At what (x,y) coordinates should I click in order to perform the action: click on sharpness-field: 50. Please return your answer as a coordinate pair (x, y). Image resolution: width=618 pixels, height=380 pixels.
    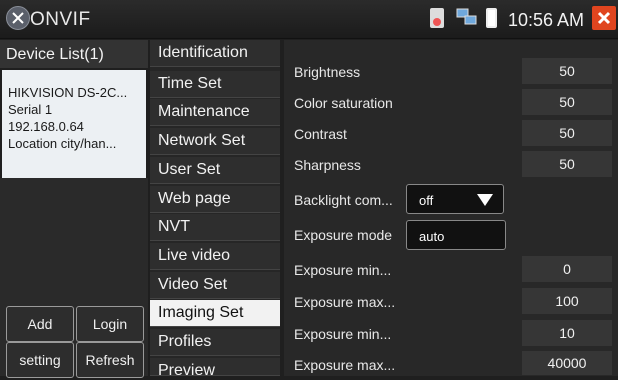
    Looking at the image, I should click on (567, 164).